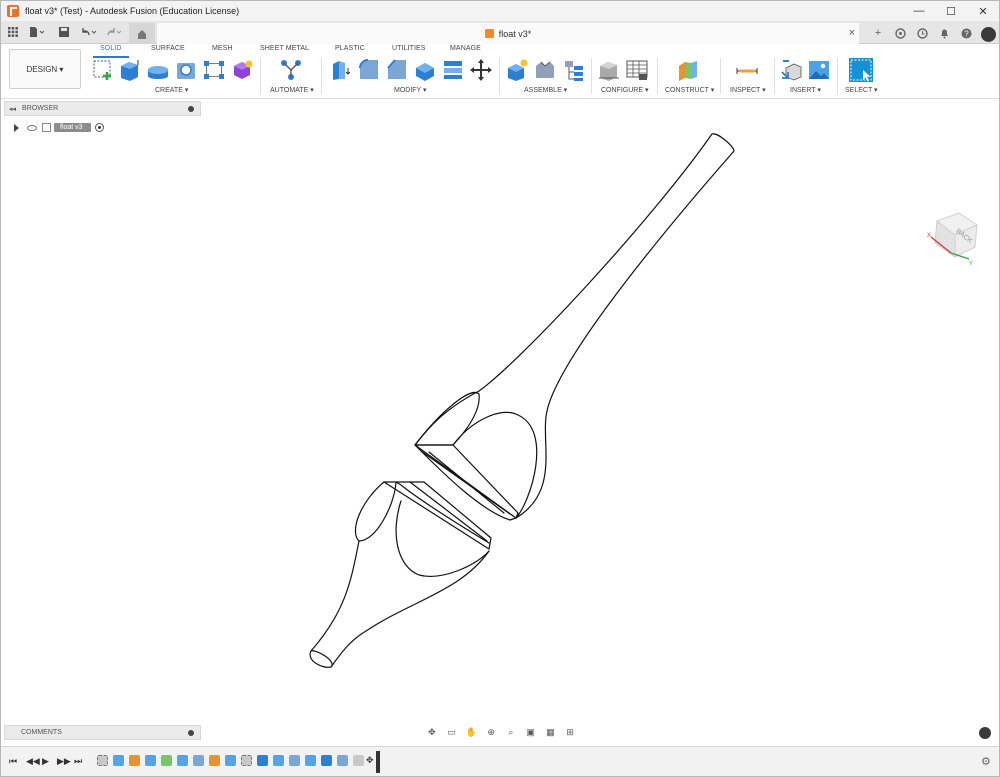 This screenshot has width=1000, height=777. What do you see at coordinates (78, 761) in the screenshot?
I see `timeline-end-icon: ⏭` at bounding box center [78, 761].